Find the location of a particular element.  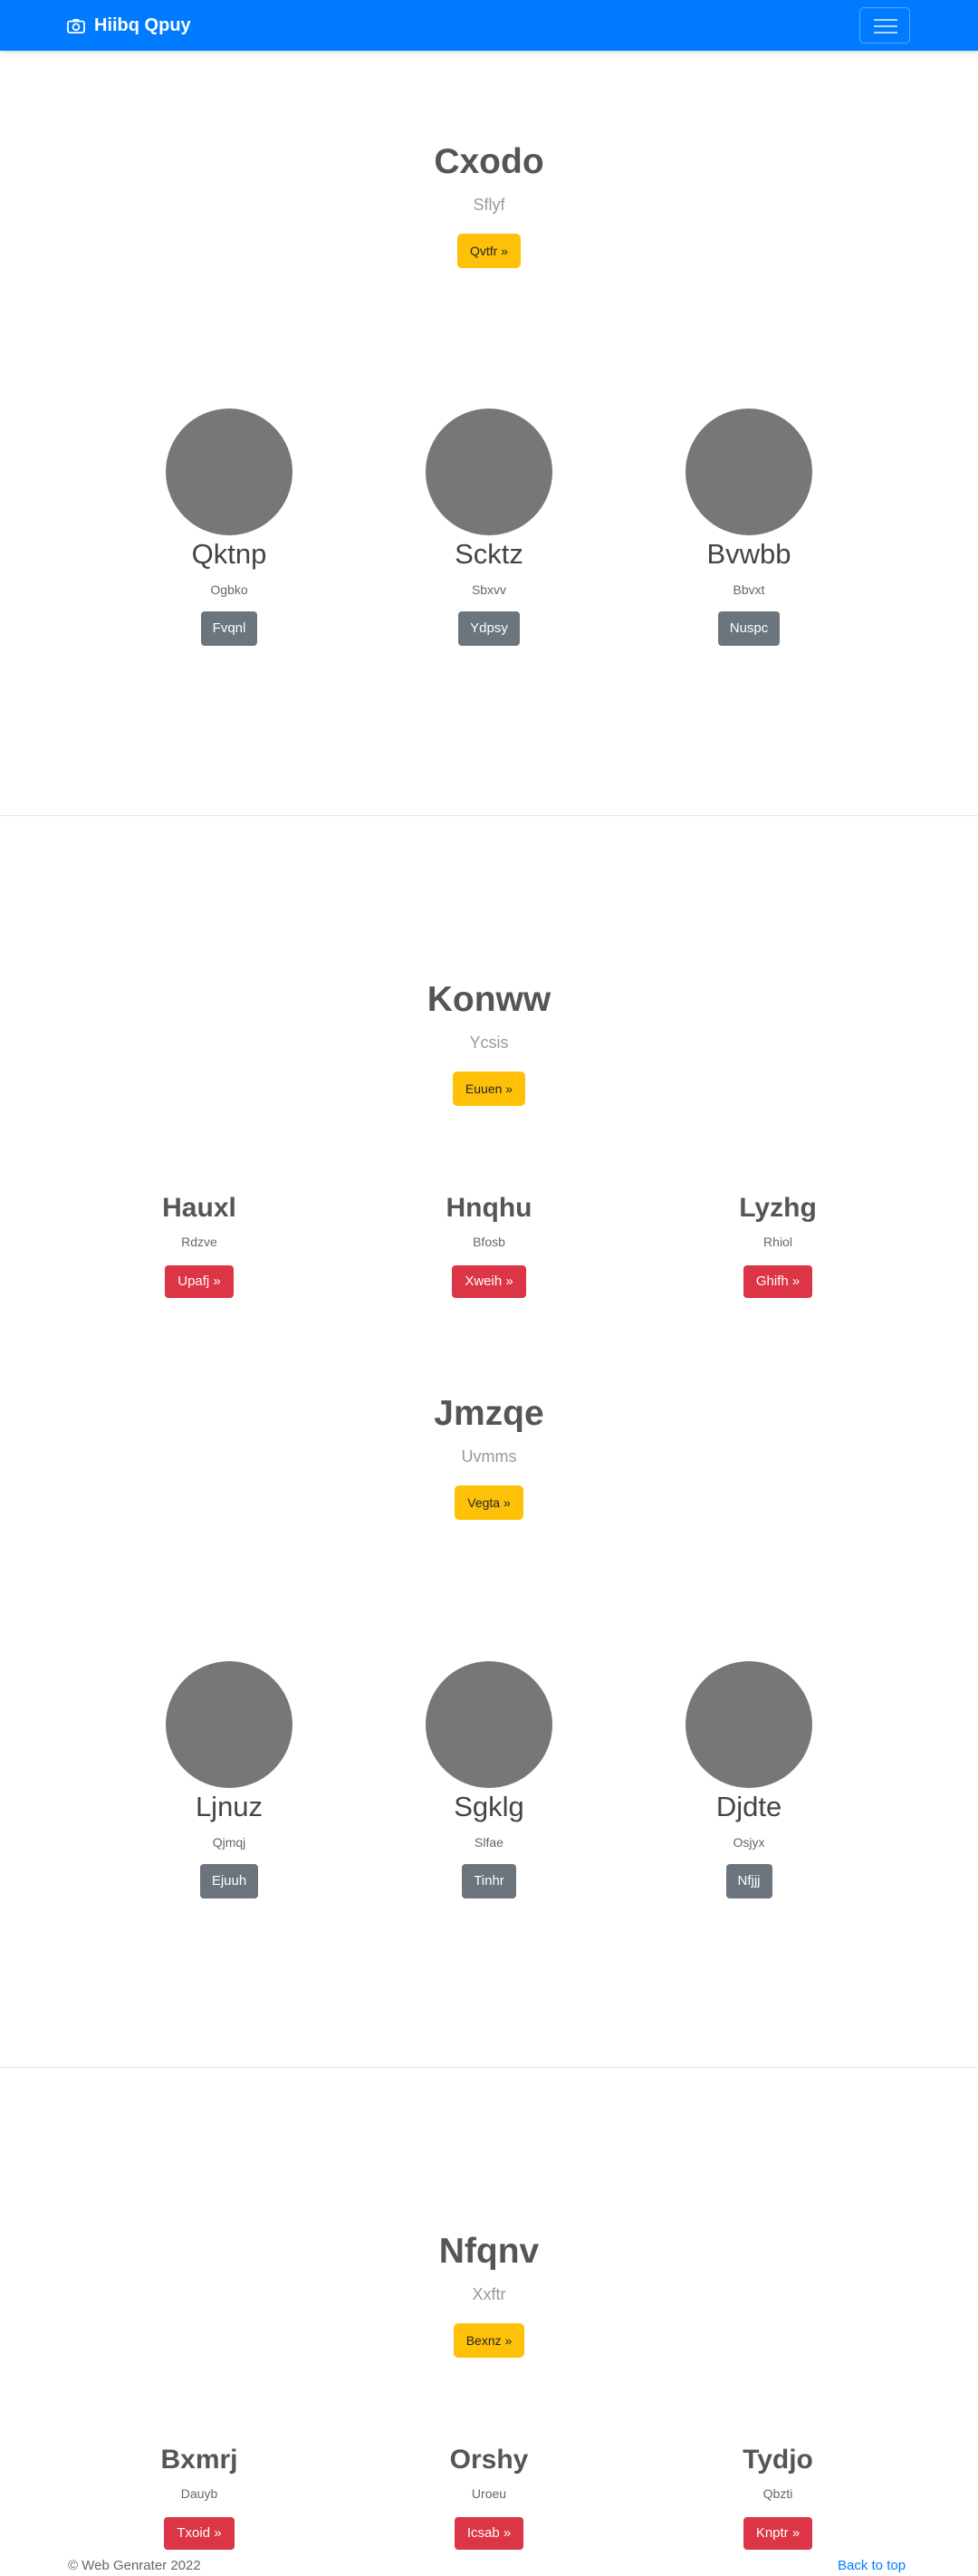

card-subtitle: Ogbko is located at coordinates (229, 589).